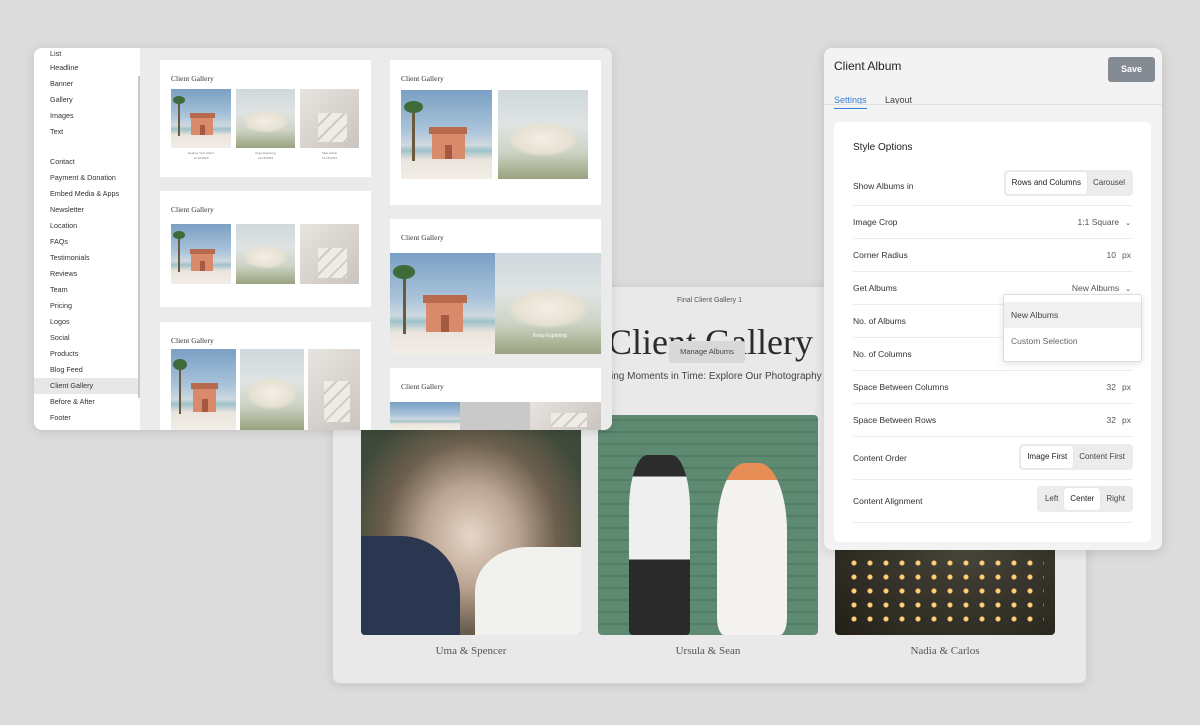 Image resolution: width=1200 pixels, height=725 pixels. What do you see at coordinates (880, 255) in the screenshot?
I see `corner-radius-label: Corner Radius` at bounding box center [880, 255].